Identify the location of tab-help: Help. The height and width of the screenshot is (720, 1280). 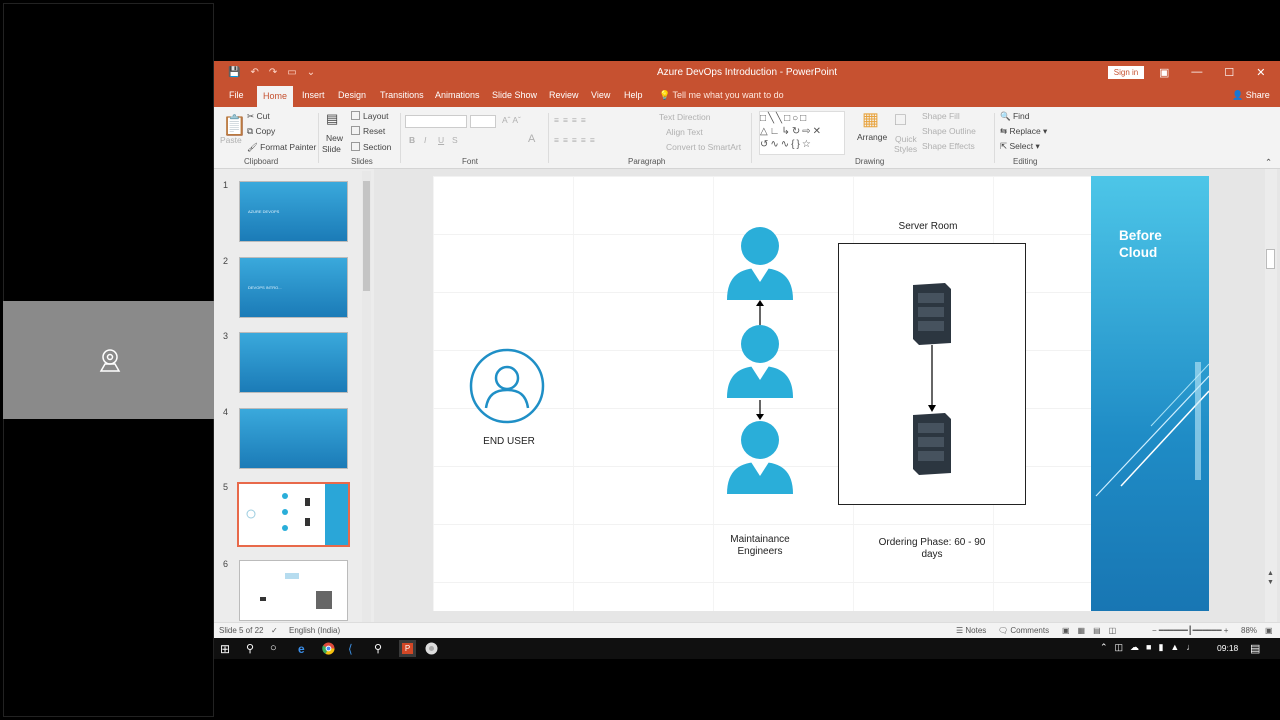
(633, 95).